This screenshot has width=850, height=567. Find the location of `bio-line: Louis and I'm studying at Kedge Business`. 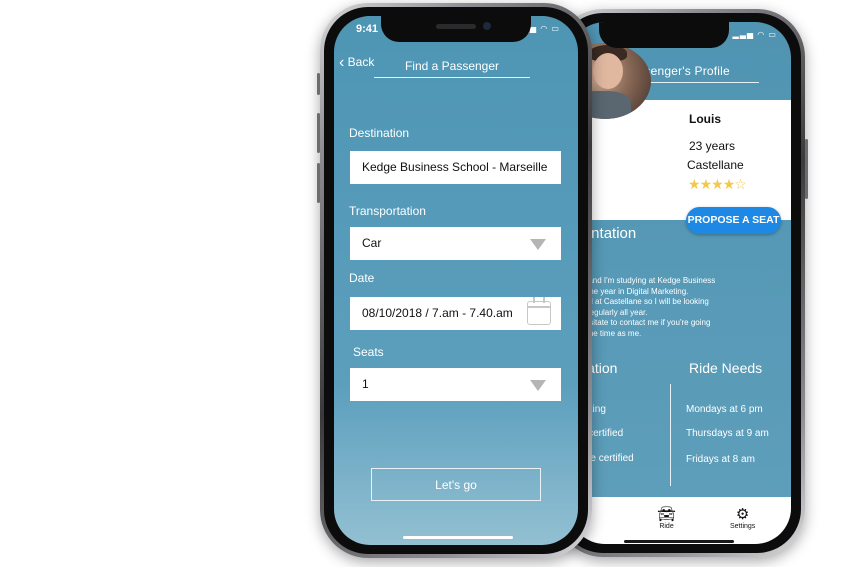

bio-line: Louis and I'm studying at Kedge Business is located at coordinates (642, 280).